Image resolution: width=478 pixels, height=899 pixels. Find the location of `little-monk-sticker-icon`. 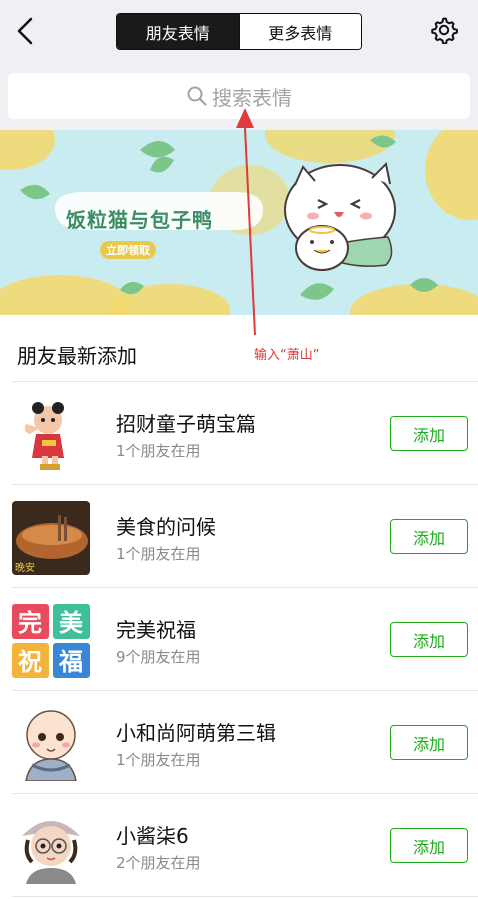

little-monk-sticker-icon is located at coordinates (51, 745).